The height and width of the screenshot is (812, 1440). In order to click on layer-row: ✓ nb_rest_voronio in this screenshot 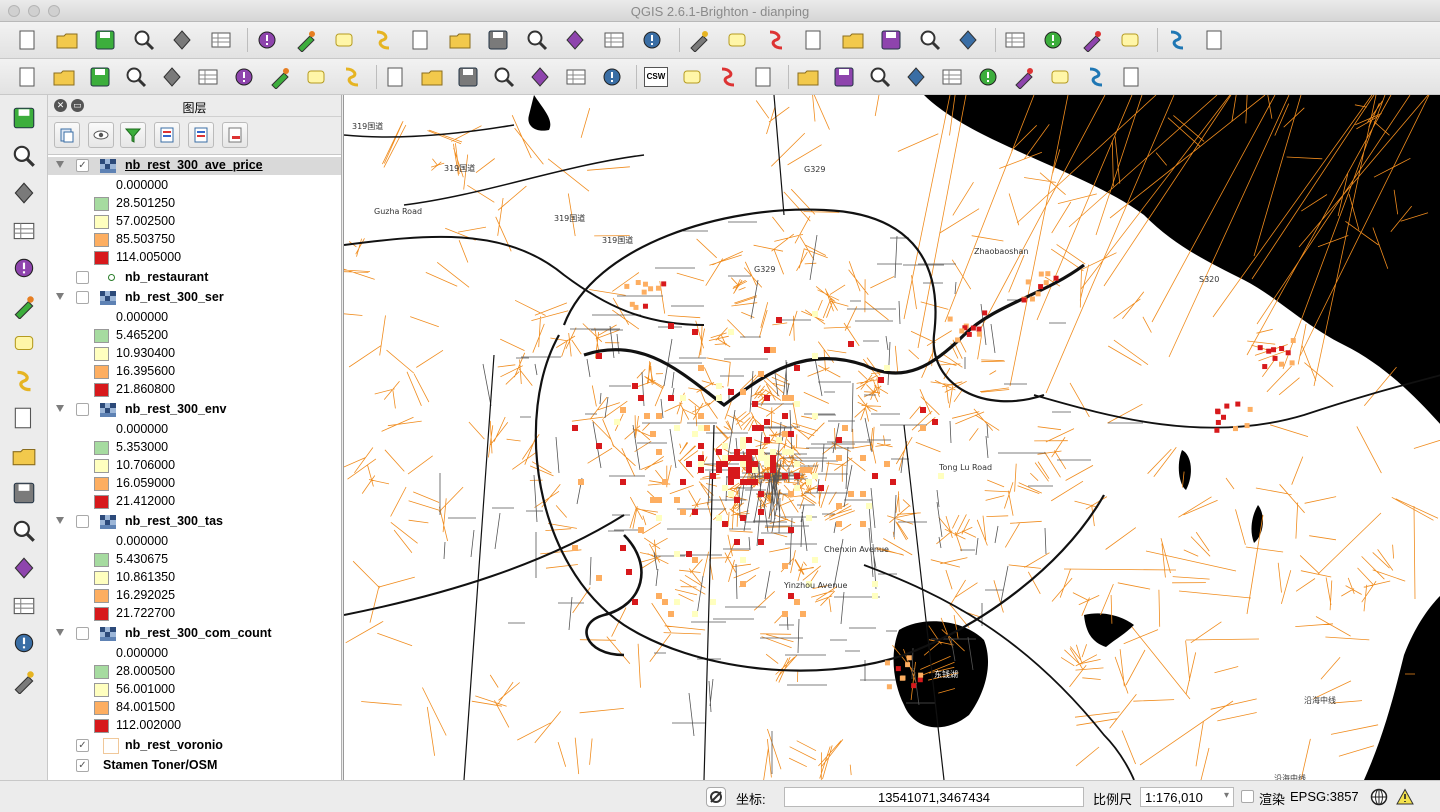, I will do `click(194, 746)`.